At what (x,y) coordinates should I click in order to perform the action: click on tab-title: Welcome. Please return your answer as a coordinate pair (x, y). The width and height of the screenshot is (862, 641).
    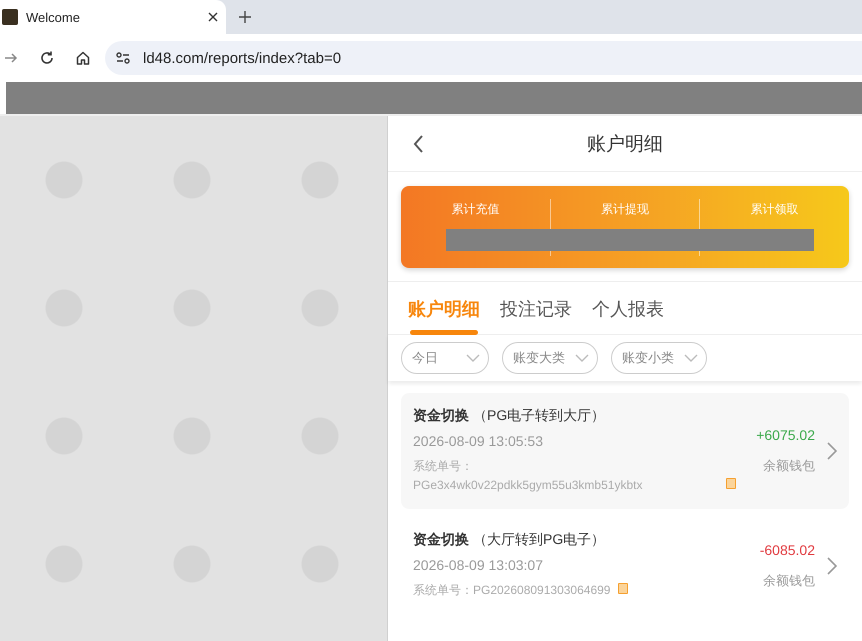
    Looking at the image, I should click on (53, 17).